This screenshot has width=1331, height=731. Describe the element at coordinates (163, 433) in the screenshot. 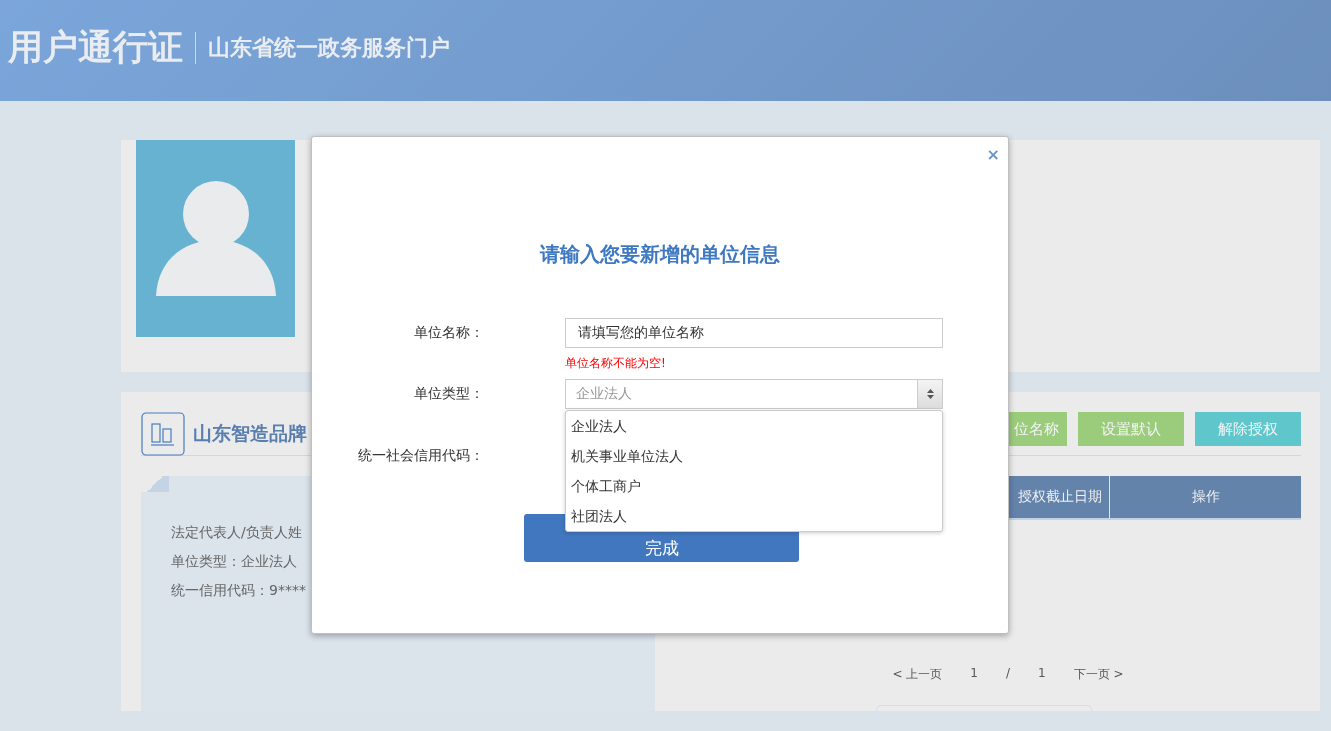

I see `building-icon` at that location.